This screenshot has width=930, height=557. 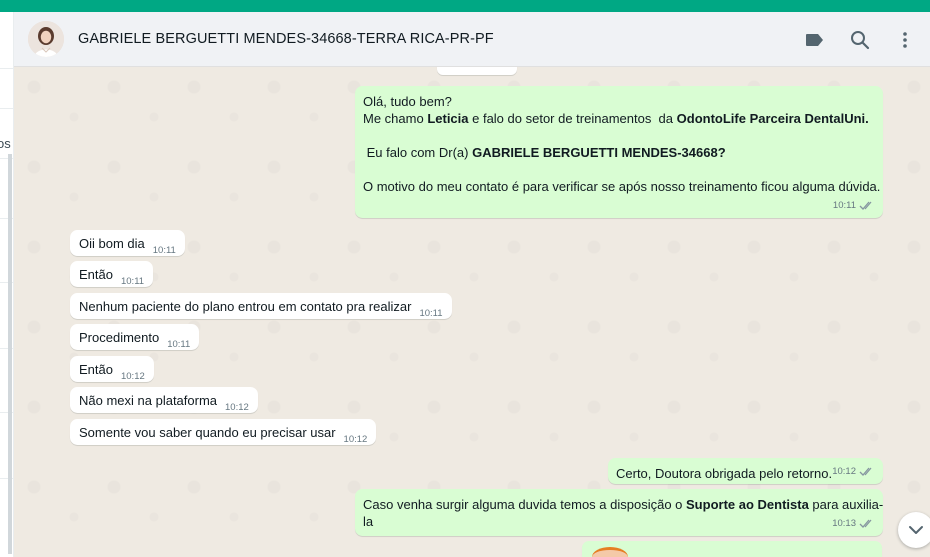 What do you see at coordinates (772, 118) in the screenshot?
I see `bold-text: OdontoLife Parceira DentalUni.` at bounding box center [772, 118].